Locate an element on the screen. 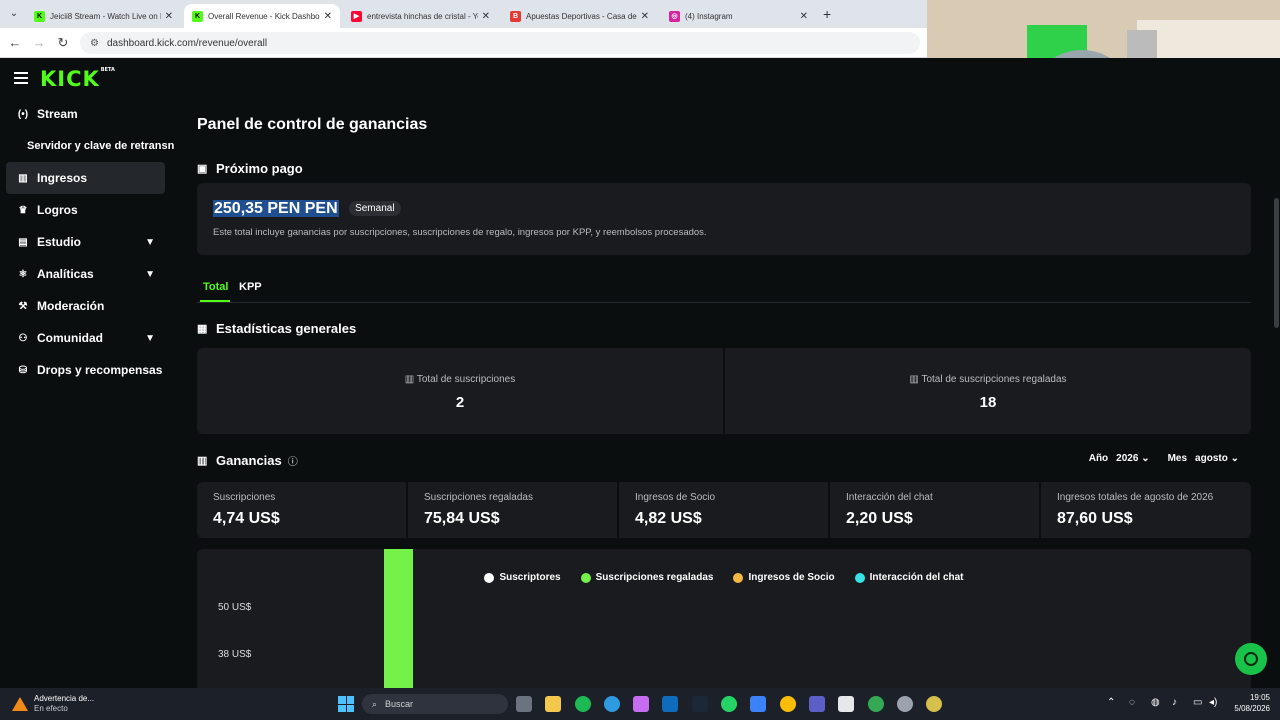  info-icon: ⓘ is located at coordinates (293, 460).